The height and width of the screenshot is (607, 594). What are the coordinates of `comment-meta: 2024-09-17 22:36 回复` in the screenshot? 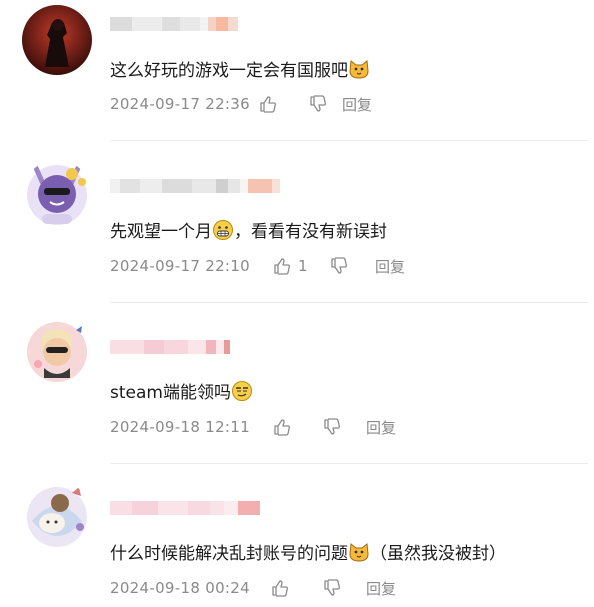 It's located at (241, 104).